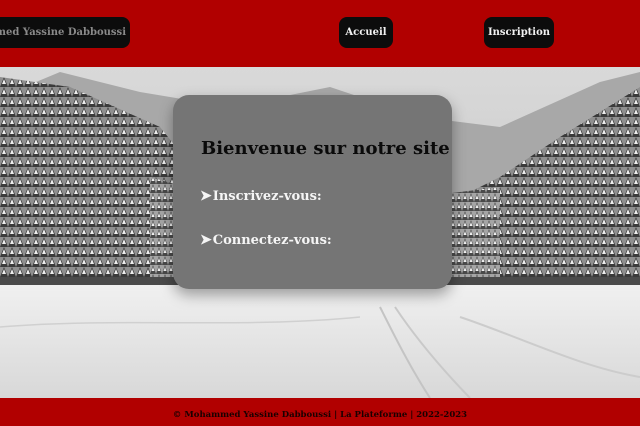 This screenshot has height=426, width=640. I want to click on author-name-button: ohammed Yassine Dabboussi, so click(65, 32).